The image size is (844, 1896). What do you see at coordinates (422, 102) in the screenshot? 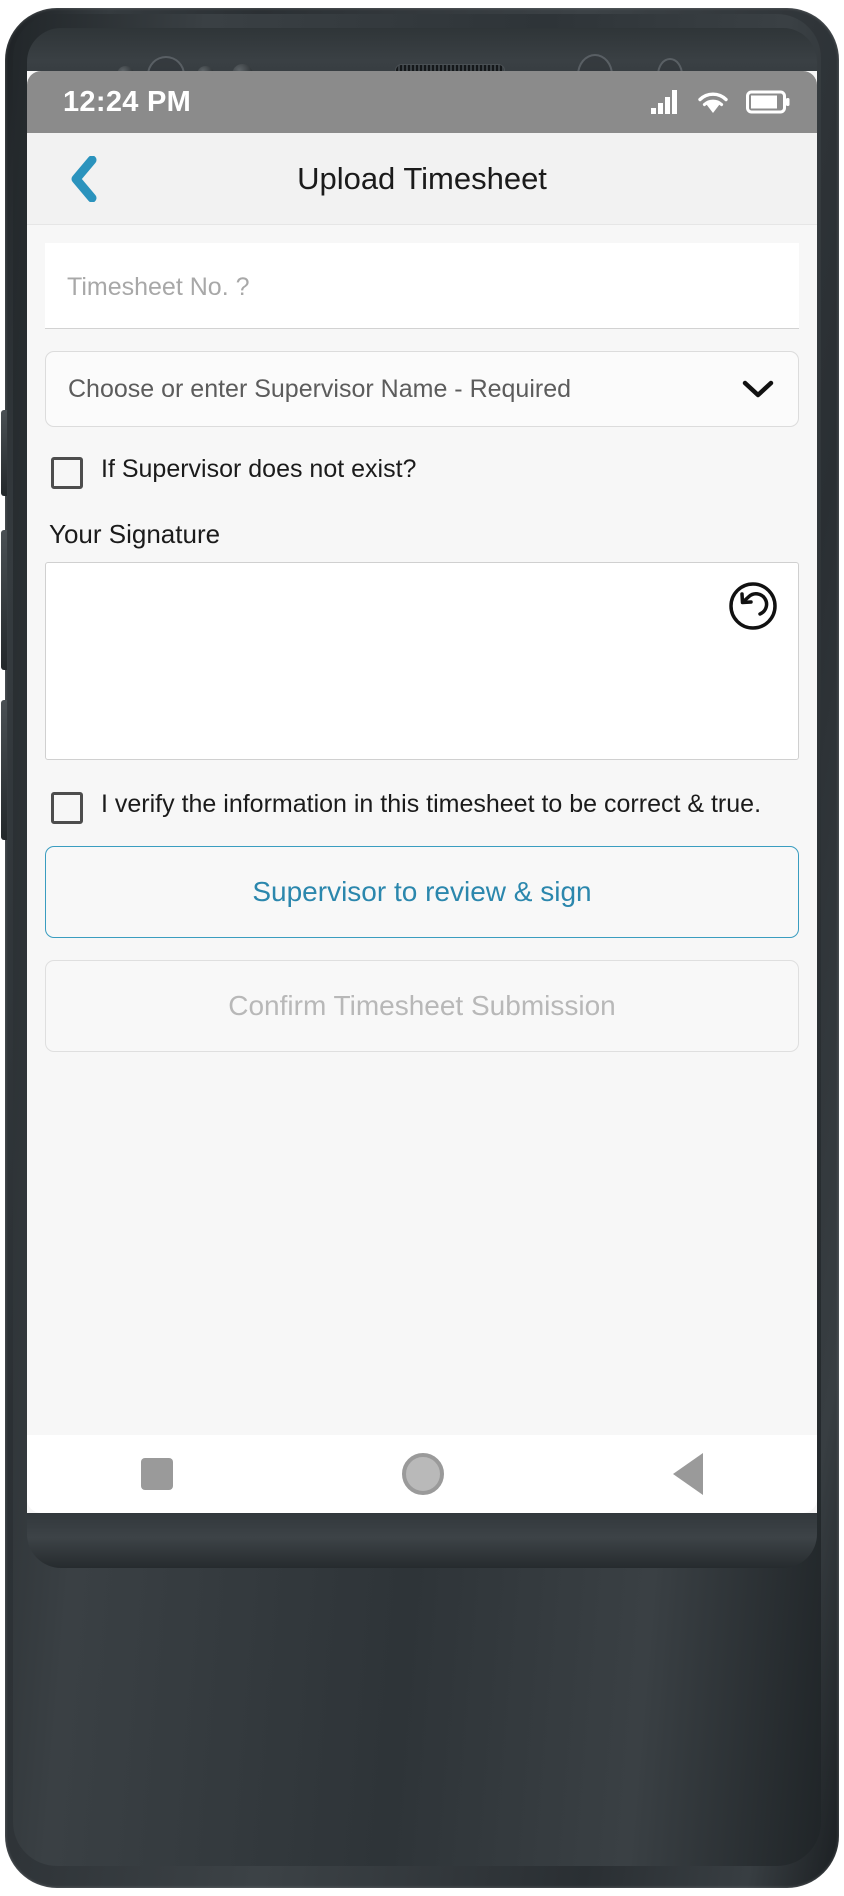
I see `status-bar: 12:24 PM` at bounding box center [422, 102].